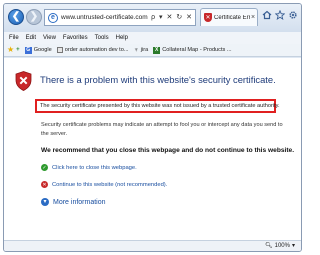  What do you see at coordinates (42, 50) in the screenshot?
I see `favorite-label: Google` at bounding box center [42, 50].